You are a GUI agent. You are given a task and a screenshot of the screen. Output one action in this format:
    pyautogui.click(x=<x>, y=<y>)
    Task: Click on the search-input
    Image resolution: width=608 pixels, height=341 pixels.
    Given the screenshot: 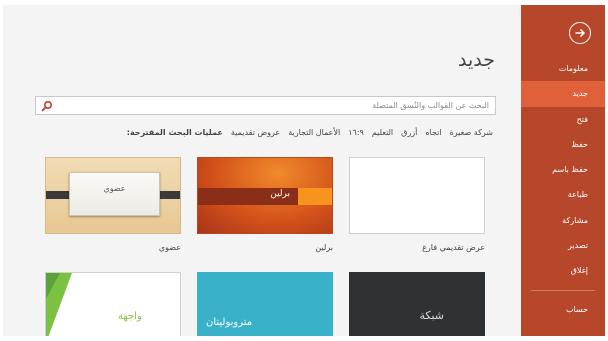 What is the action you would take?
    pyautogui.click(x=279, y=105)
    